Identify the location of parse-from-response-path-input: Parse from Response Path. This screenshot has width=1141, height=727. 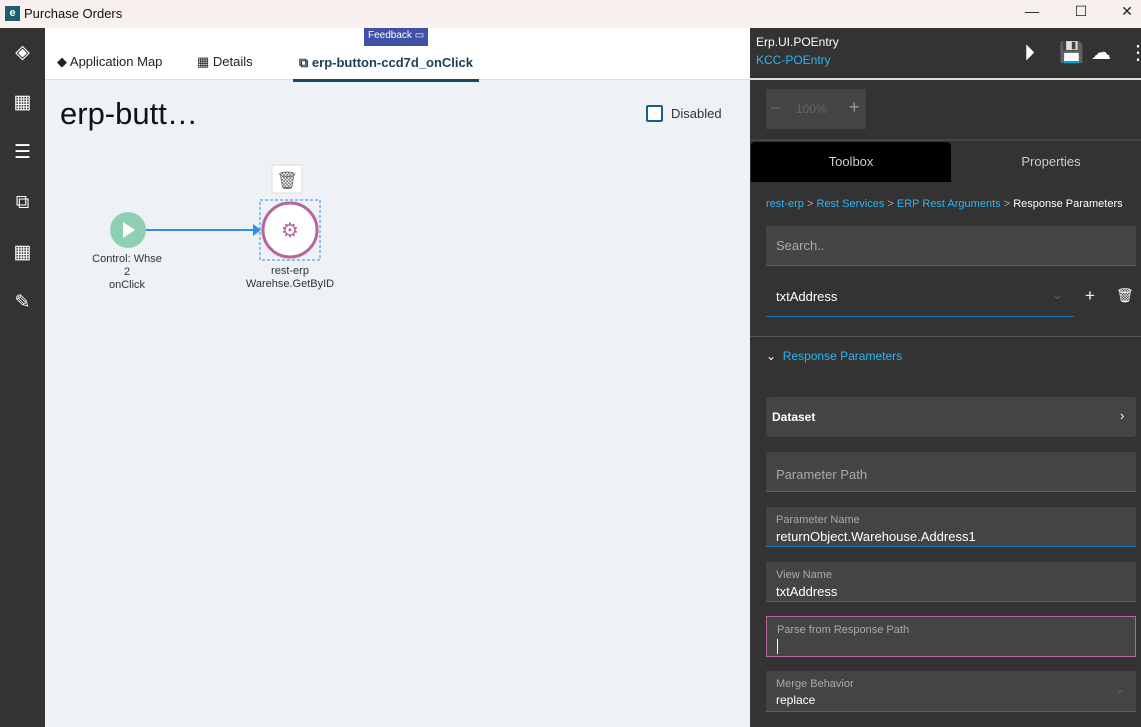
(951, 636).